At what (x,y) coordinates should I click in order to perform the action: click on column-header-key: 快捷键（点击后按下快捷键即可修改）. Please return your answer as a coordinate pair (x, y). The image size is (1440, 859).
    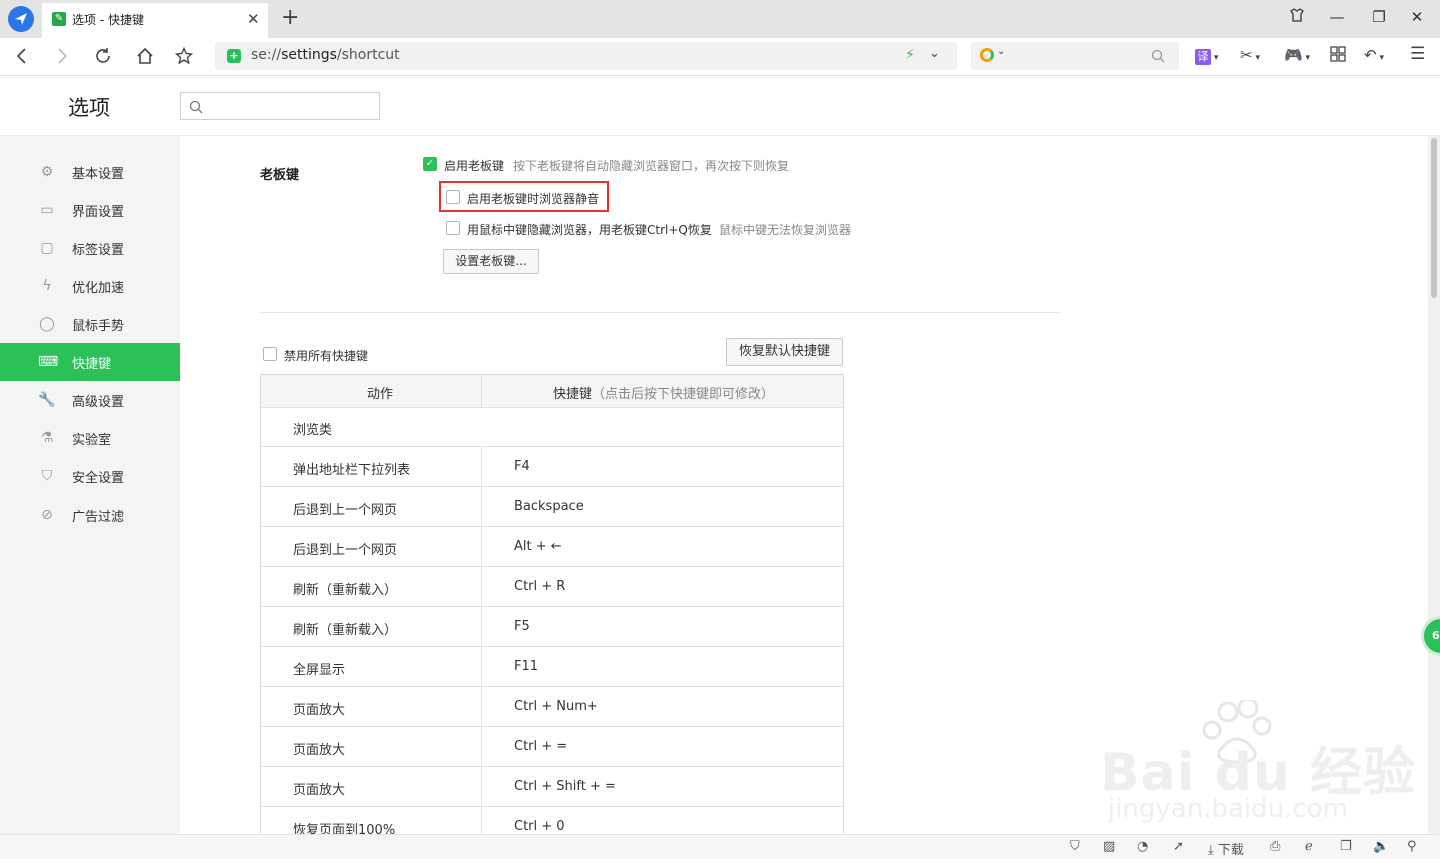
    Looking at the image, I should click on (664, 394).